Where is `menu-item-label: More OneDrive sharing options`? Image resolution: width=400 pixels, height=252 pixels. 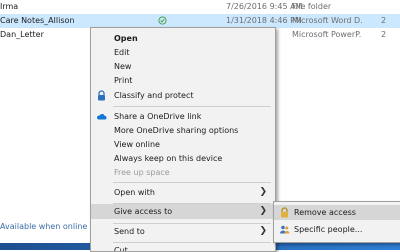 menu-item-label: More OneDrive sharing options is located at coordinates (176, 130).